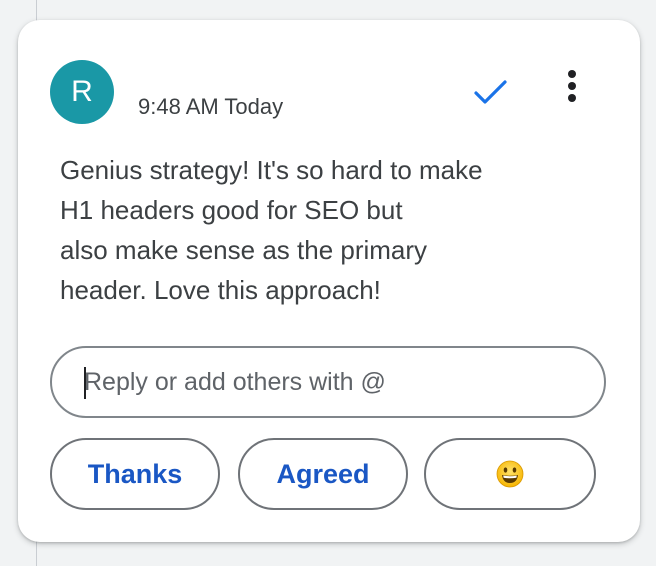 The width and height of the screenshot is (656, 566). What do you see at coordinates (82, 92) in the screenshot?
I see `avatar: R` at bounding box center [82, 92].